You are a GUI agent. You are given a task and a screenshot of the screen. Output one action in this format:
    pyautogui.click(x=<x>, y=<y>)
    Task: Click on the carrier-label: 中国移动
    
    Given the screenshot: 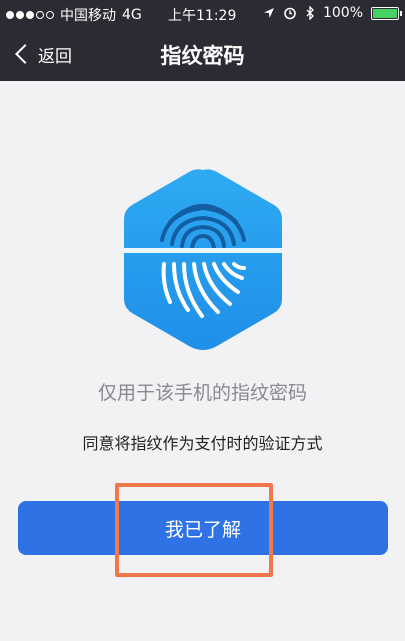 What is the action you would take?
    pyautogui.click(x=88, y=16)
    